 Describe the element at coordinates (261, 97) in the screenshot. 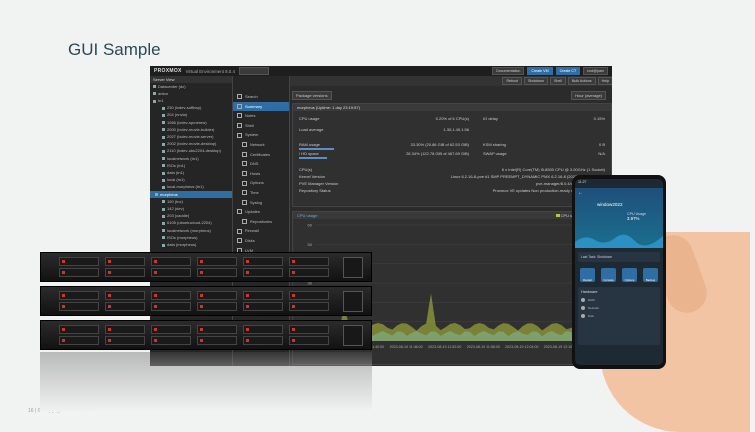

I see `nav-item: Search` at that location.